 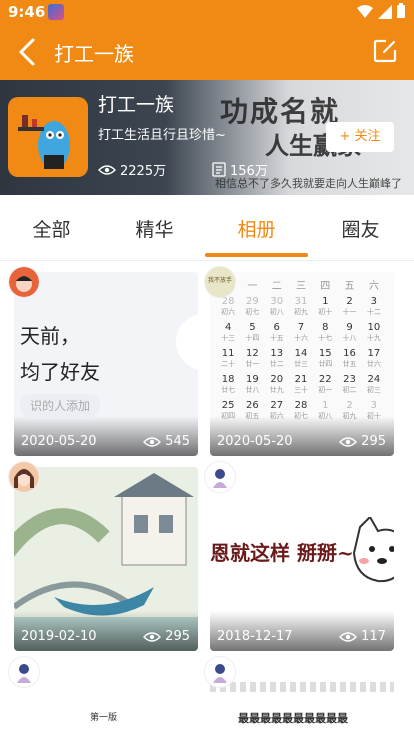 I want to click on calendar-lunar-date: 初十, so click(x=325, y=312).